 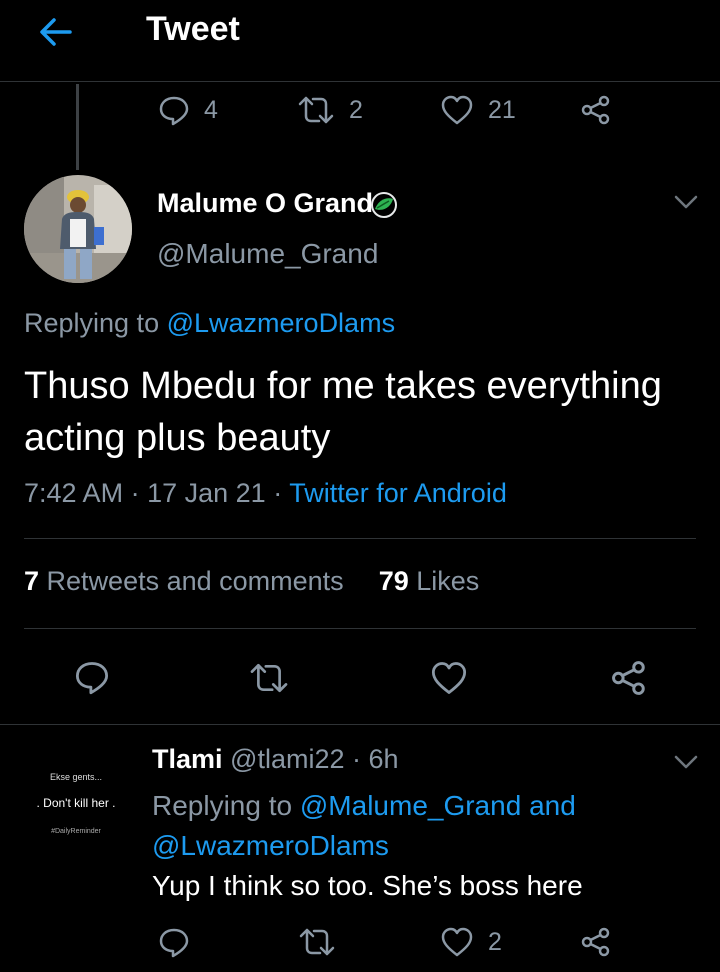 I want to click on parent-retweet-button: 2, so click(x=330, y=110).